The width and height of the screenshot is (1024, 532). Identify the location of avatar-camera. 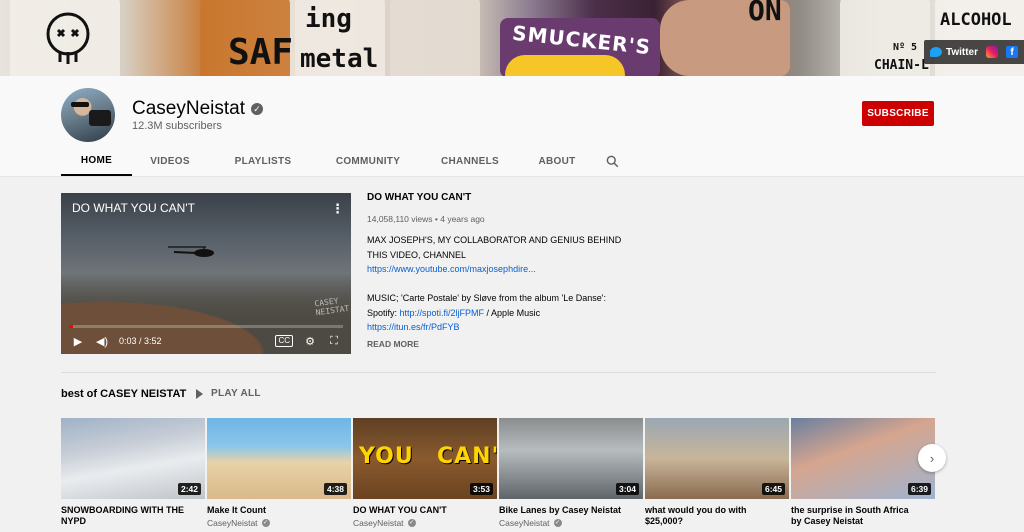
(100, 118).